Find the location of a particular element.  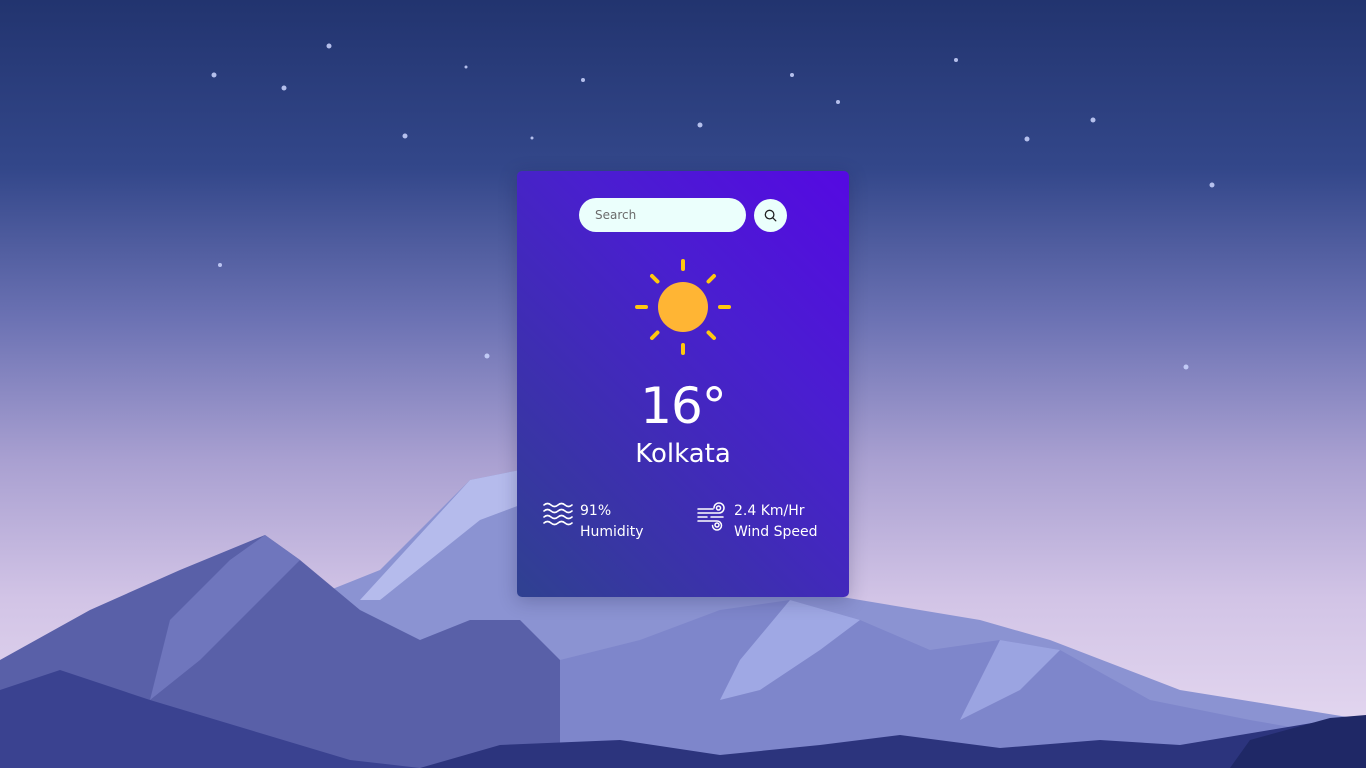

sun-icon is located at coordinates (683, 307).